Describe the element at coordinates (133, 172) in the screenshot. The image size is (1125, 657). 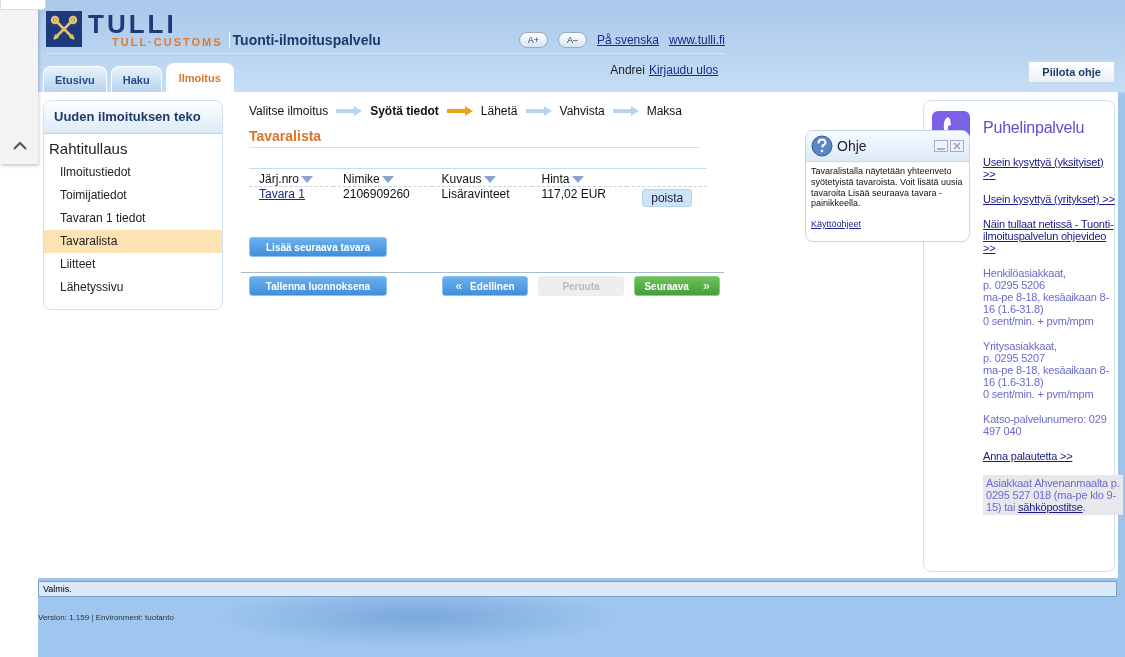
I see `sidebar-item: Ilmoitustiedot` at that location.